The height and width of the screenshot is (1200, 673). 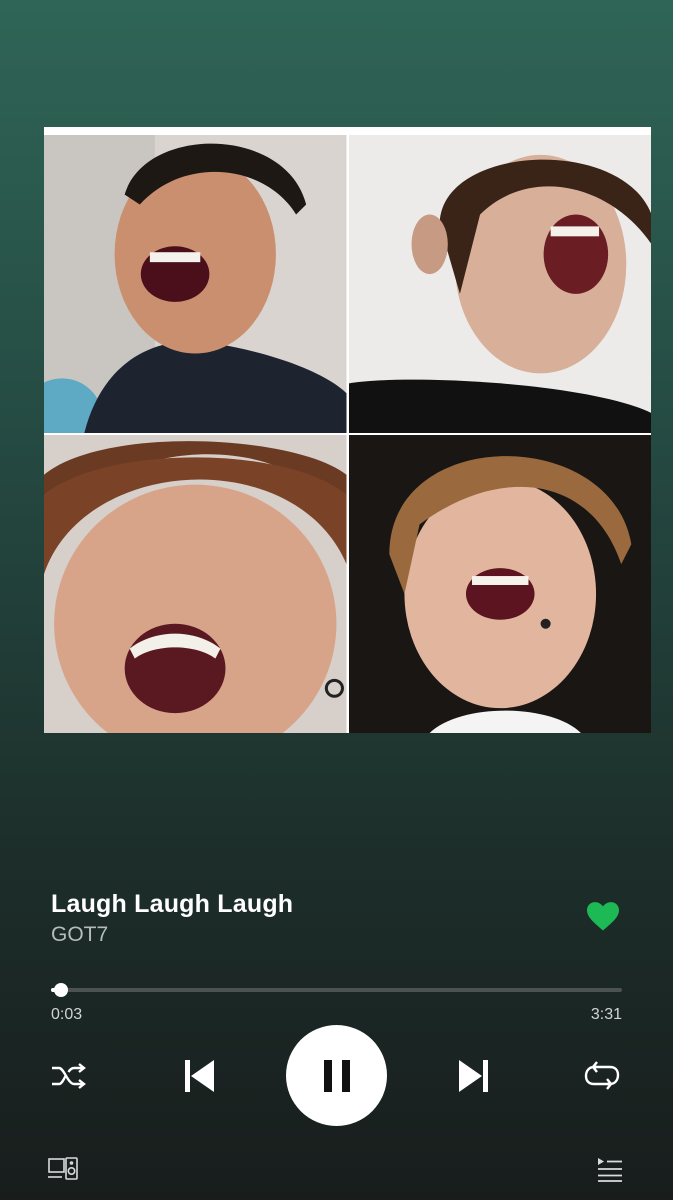 What do you see at coordinates (606, 1014) in the screenshot?
I see `total-duration: 3:31` at bounding box center [606, 1014].